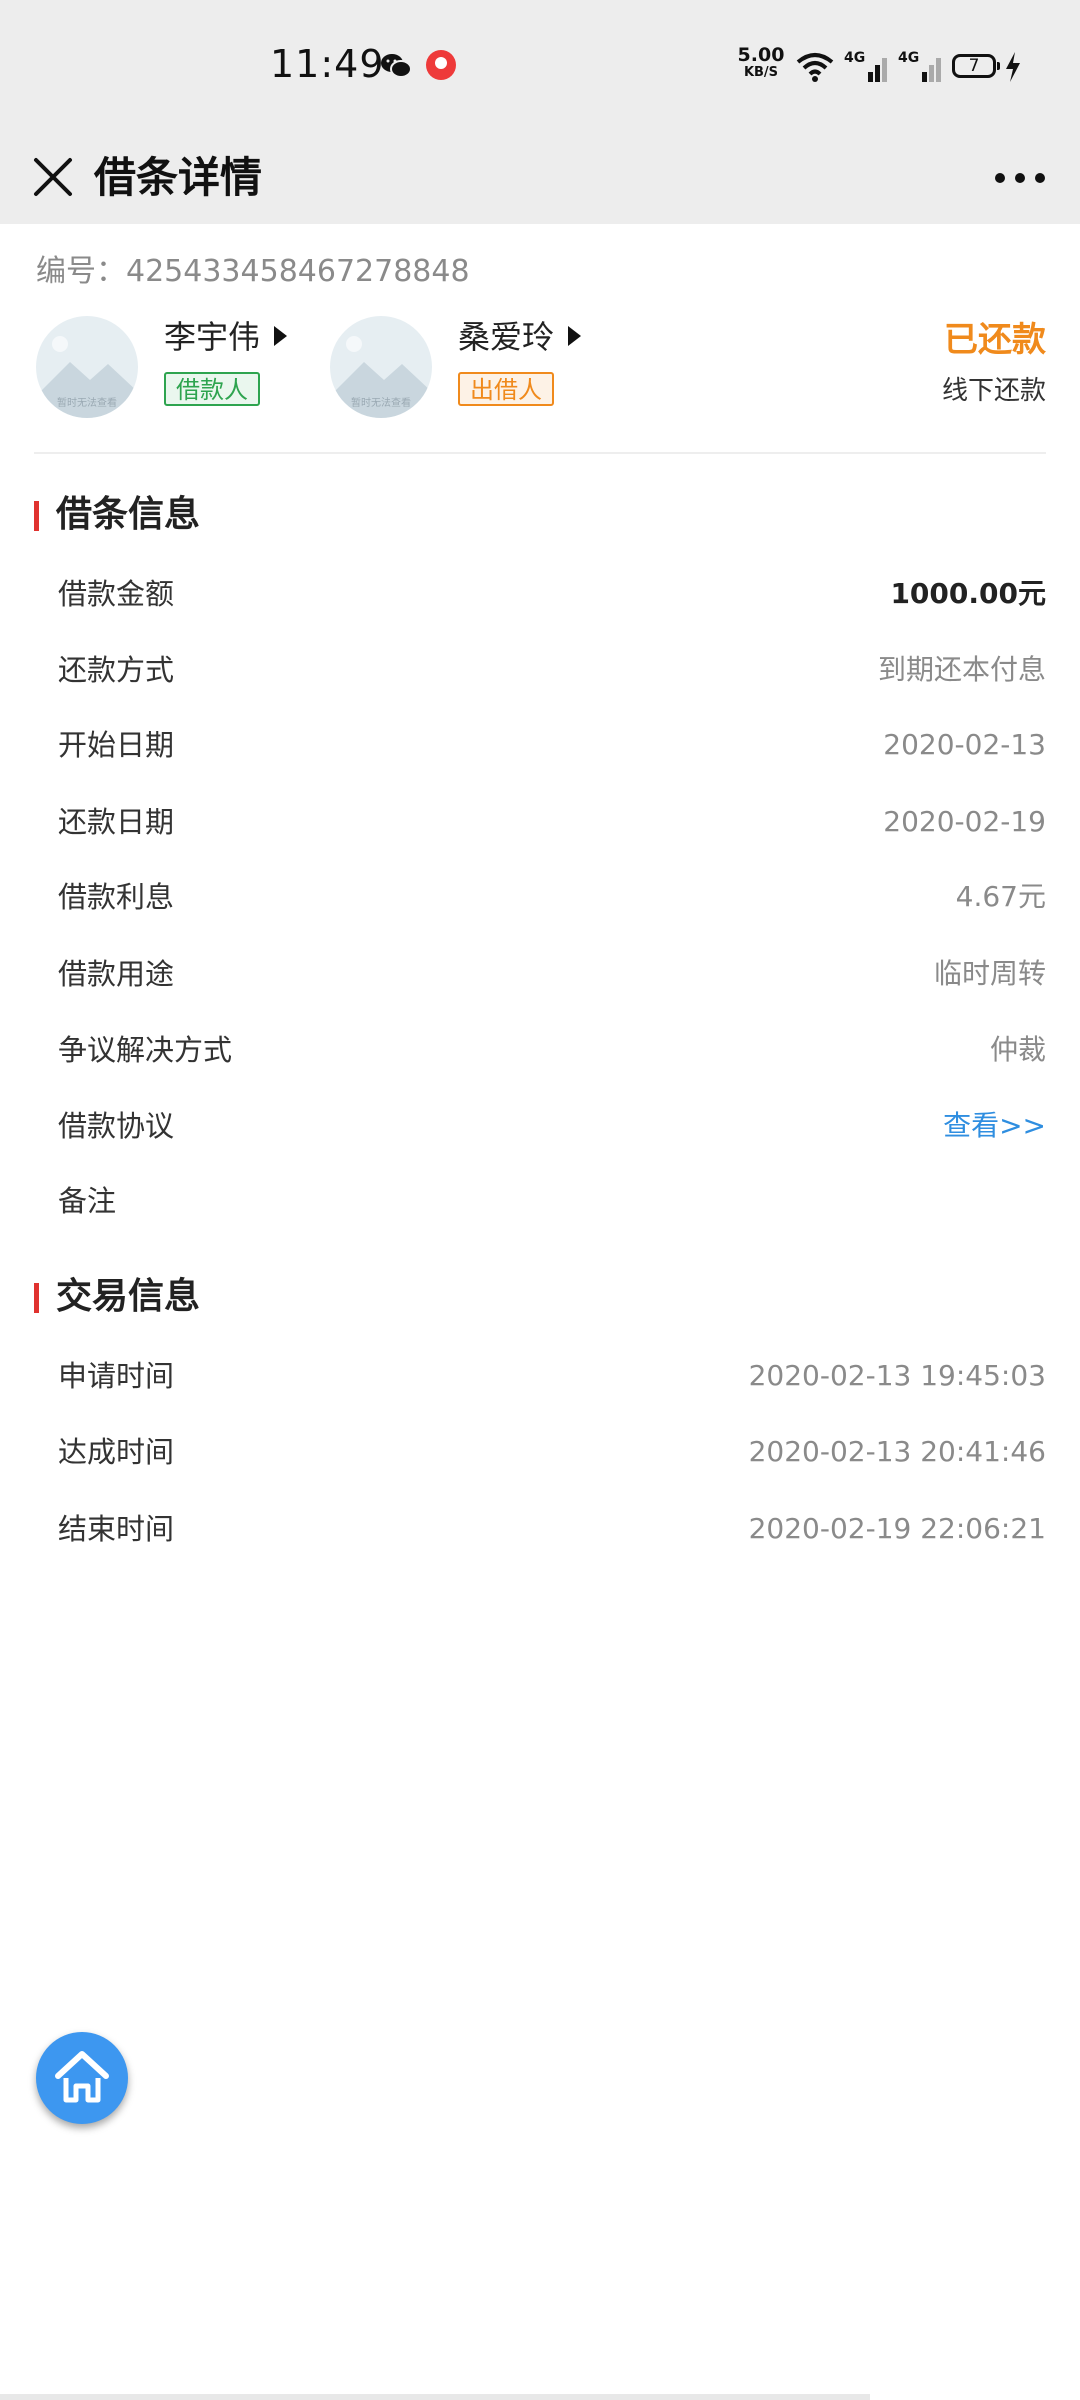  I want to click on wifi-icon, so click(815, 67).